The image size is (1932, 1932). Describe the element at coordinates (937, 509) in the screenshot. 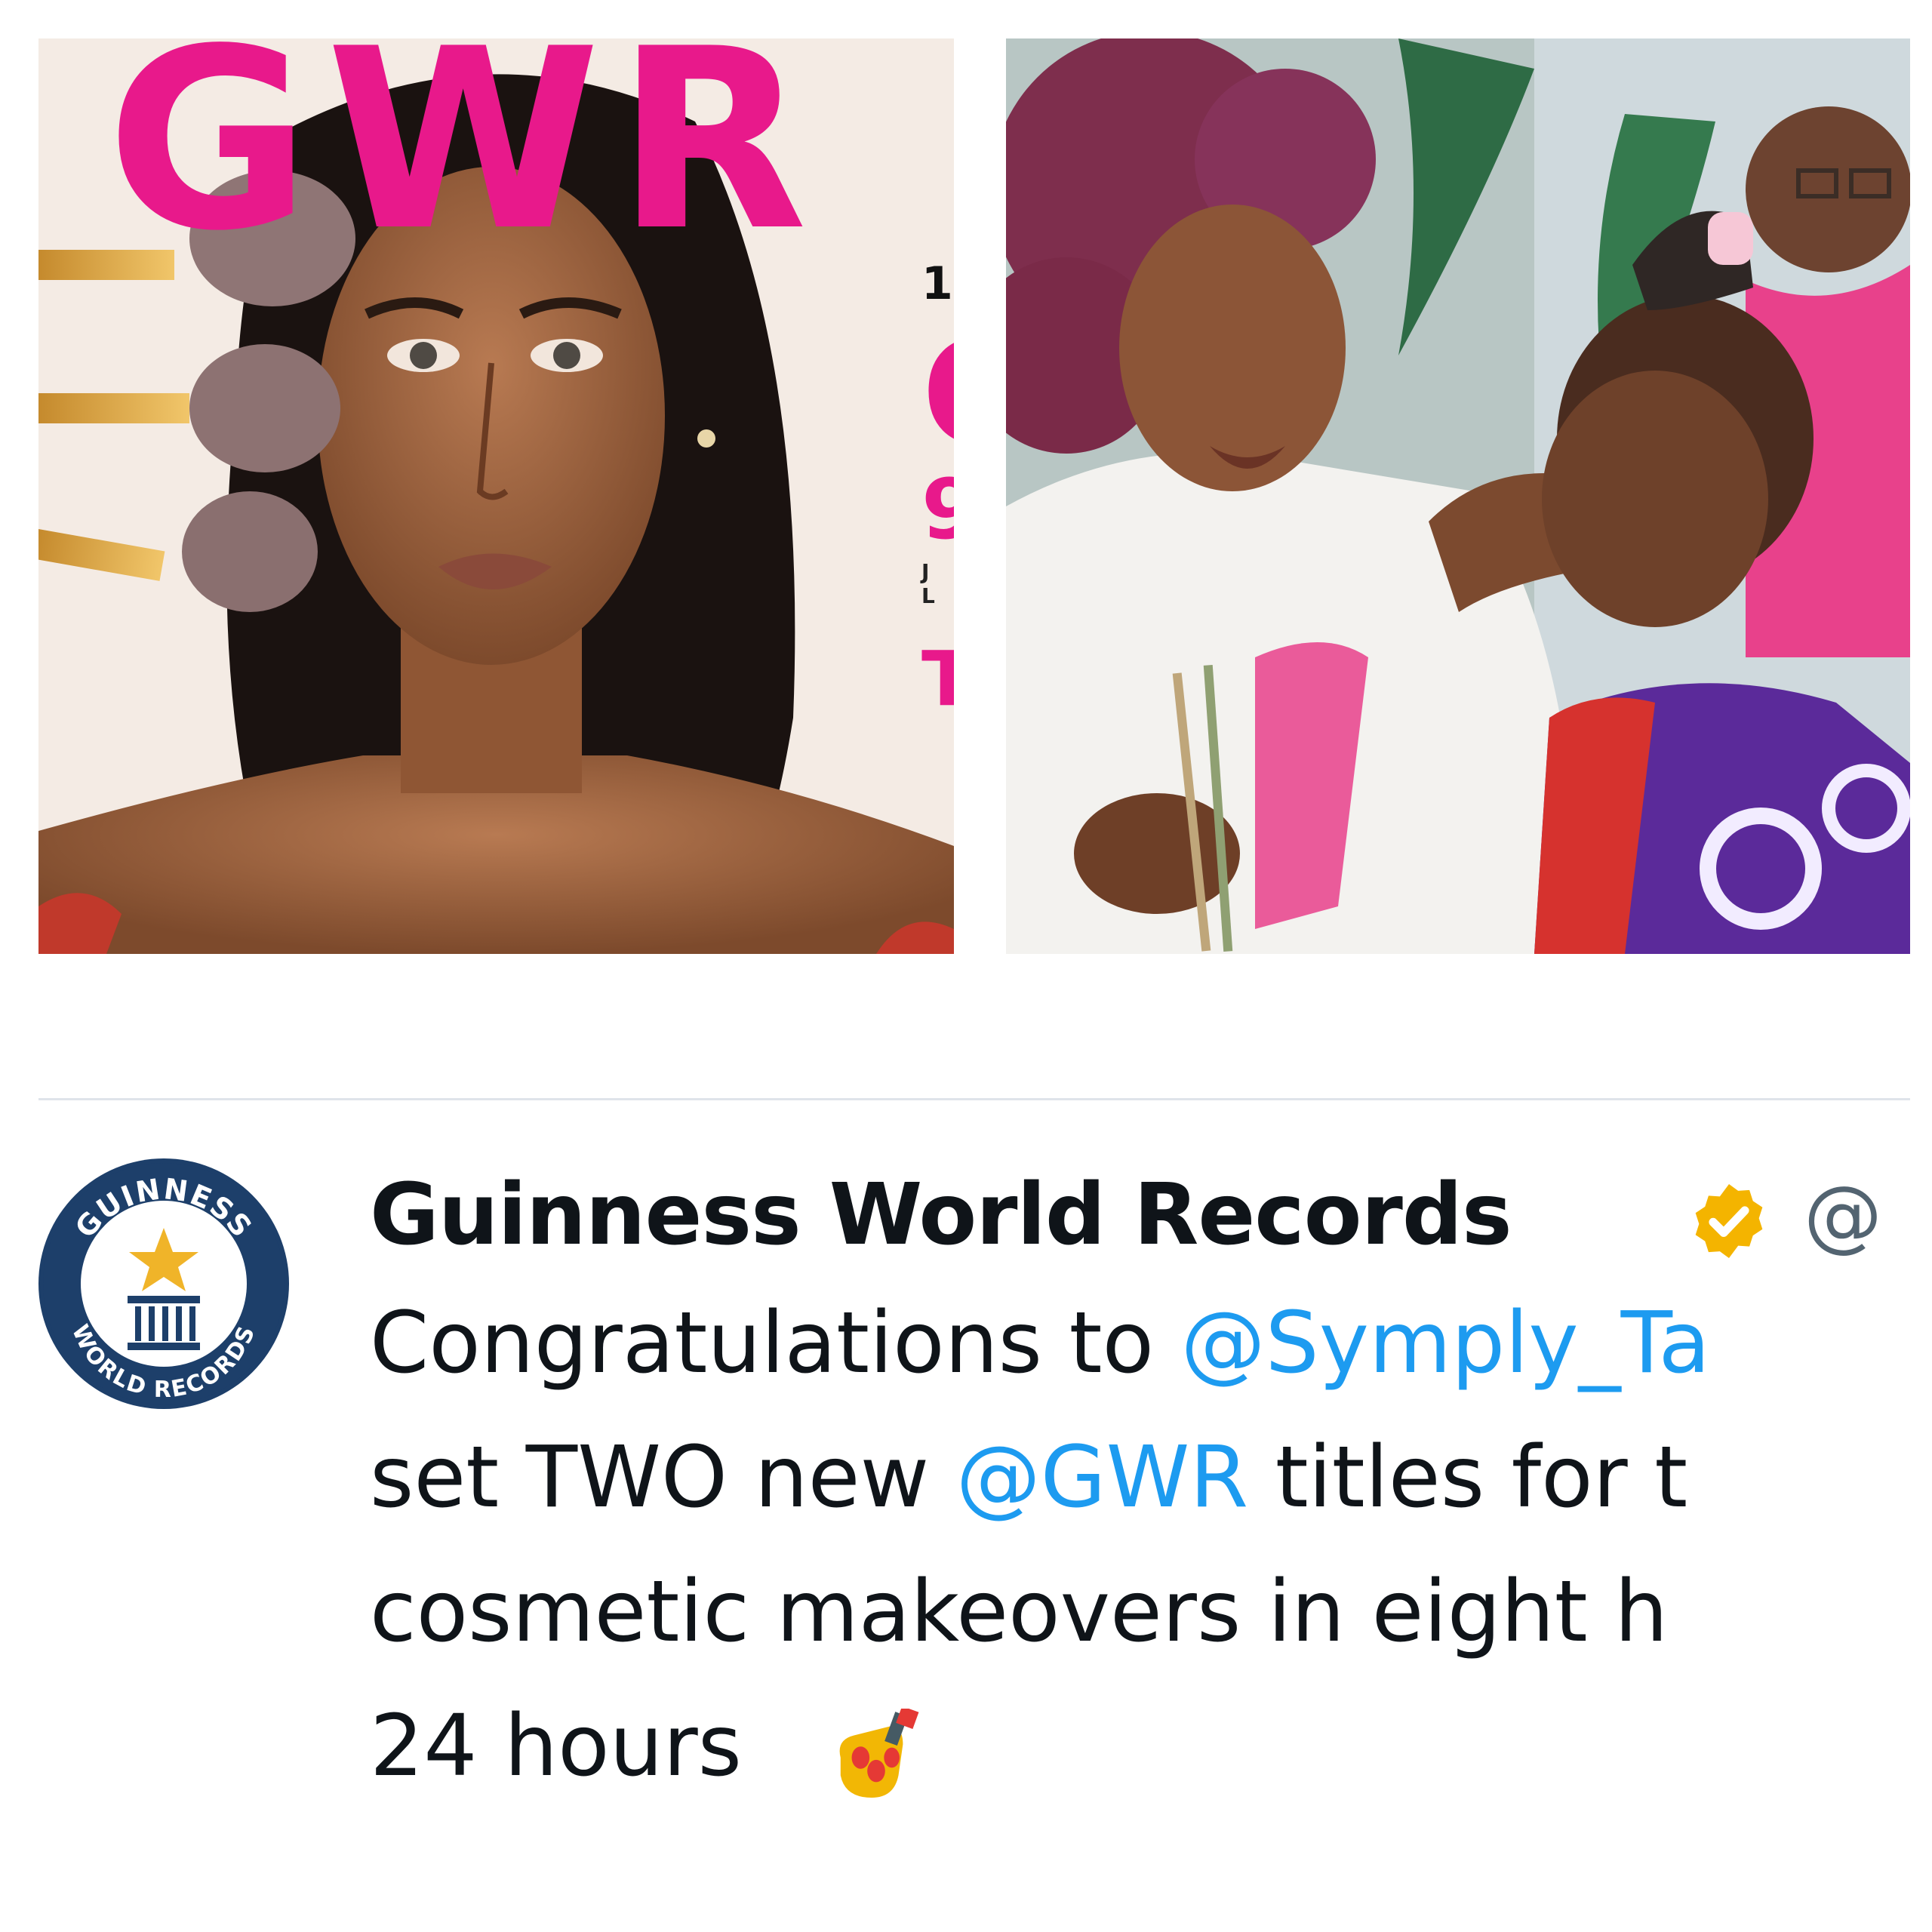

I see `cover-line-number: 9` at that location.